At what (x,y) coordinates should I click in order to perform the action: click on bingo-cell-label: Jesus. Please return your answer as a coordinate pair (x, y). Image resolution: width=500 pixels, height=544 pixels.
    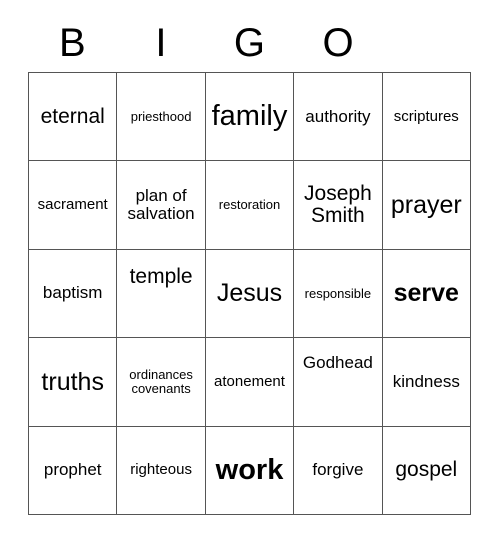
    Looking at the image, I should click on (249, 293).